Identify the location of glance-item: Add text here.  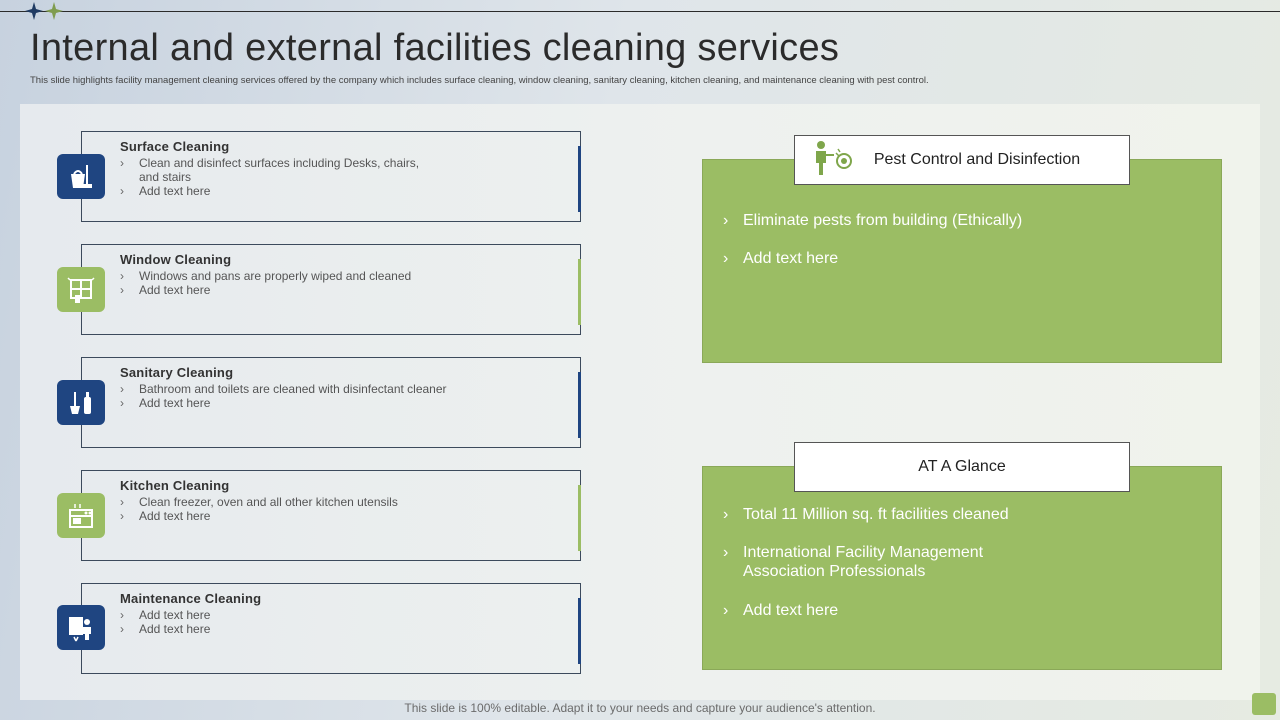
(866, 610).